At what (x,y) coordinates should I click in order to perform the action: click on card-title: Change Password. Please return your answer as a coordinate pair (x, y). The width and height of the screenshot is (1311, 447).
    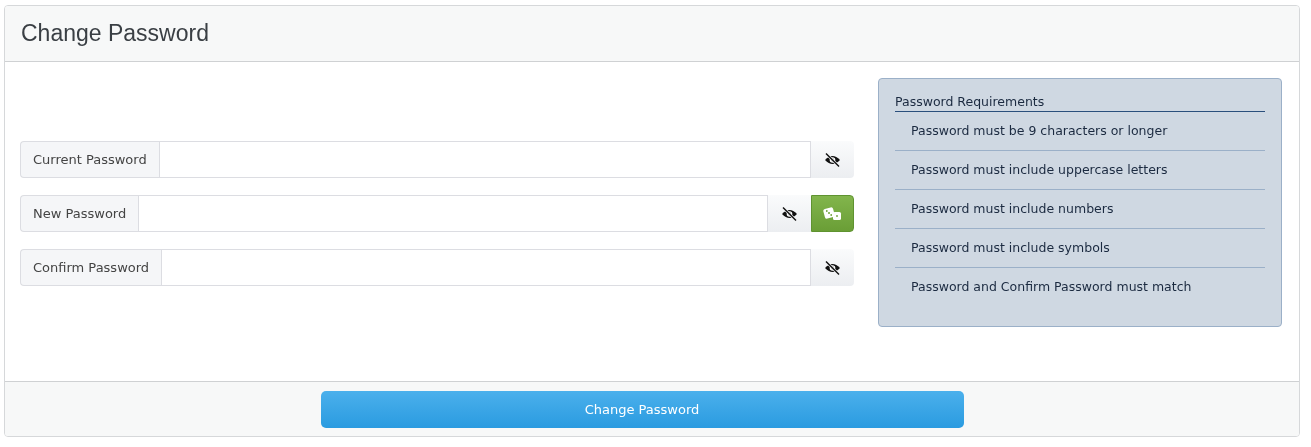
    Looking at the image, I should click on (115, 33).